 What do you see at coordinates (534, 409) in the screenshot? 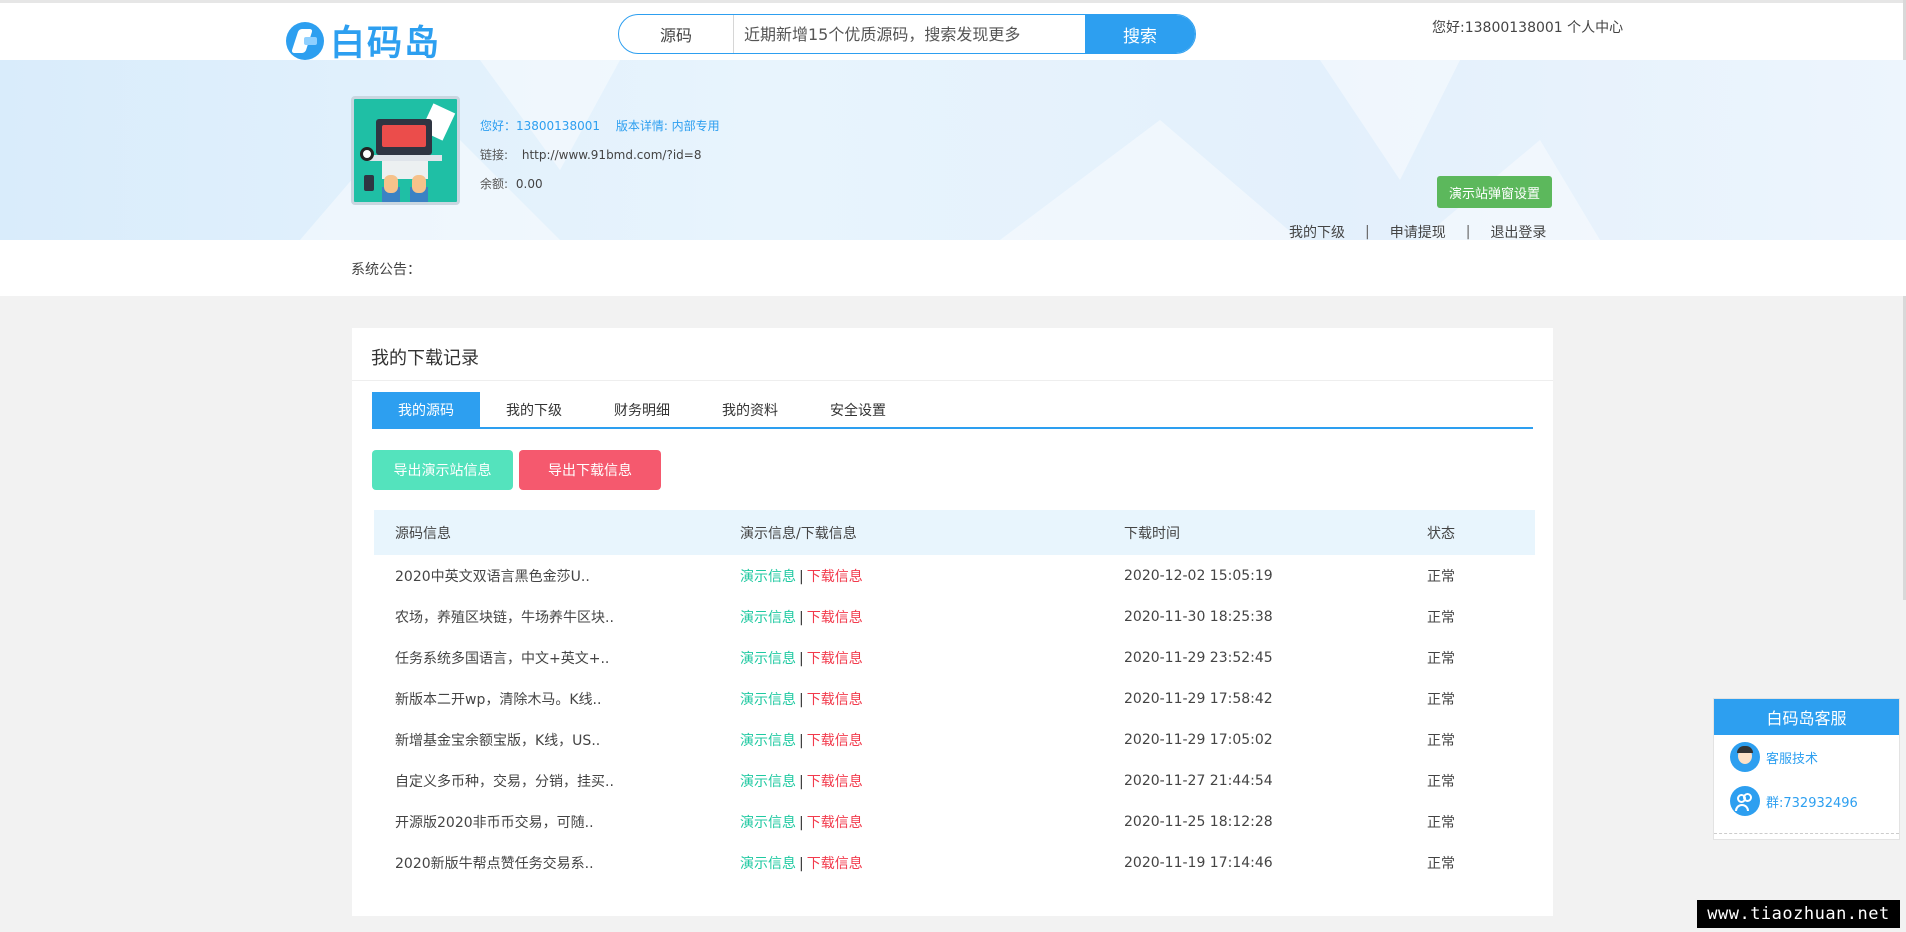
I see `tab-my-subordinates: 我的下级` at bounding box center [534, 409].